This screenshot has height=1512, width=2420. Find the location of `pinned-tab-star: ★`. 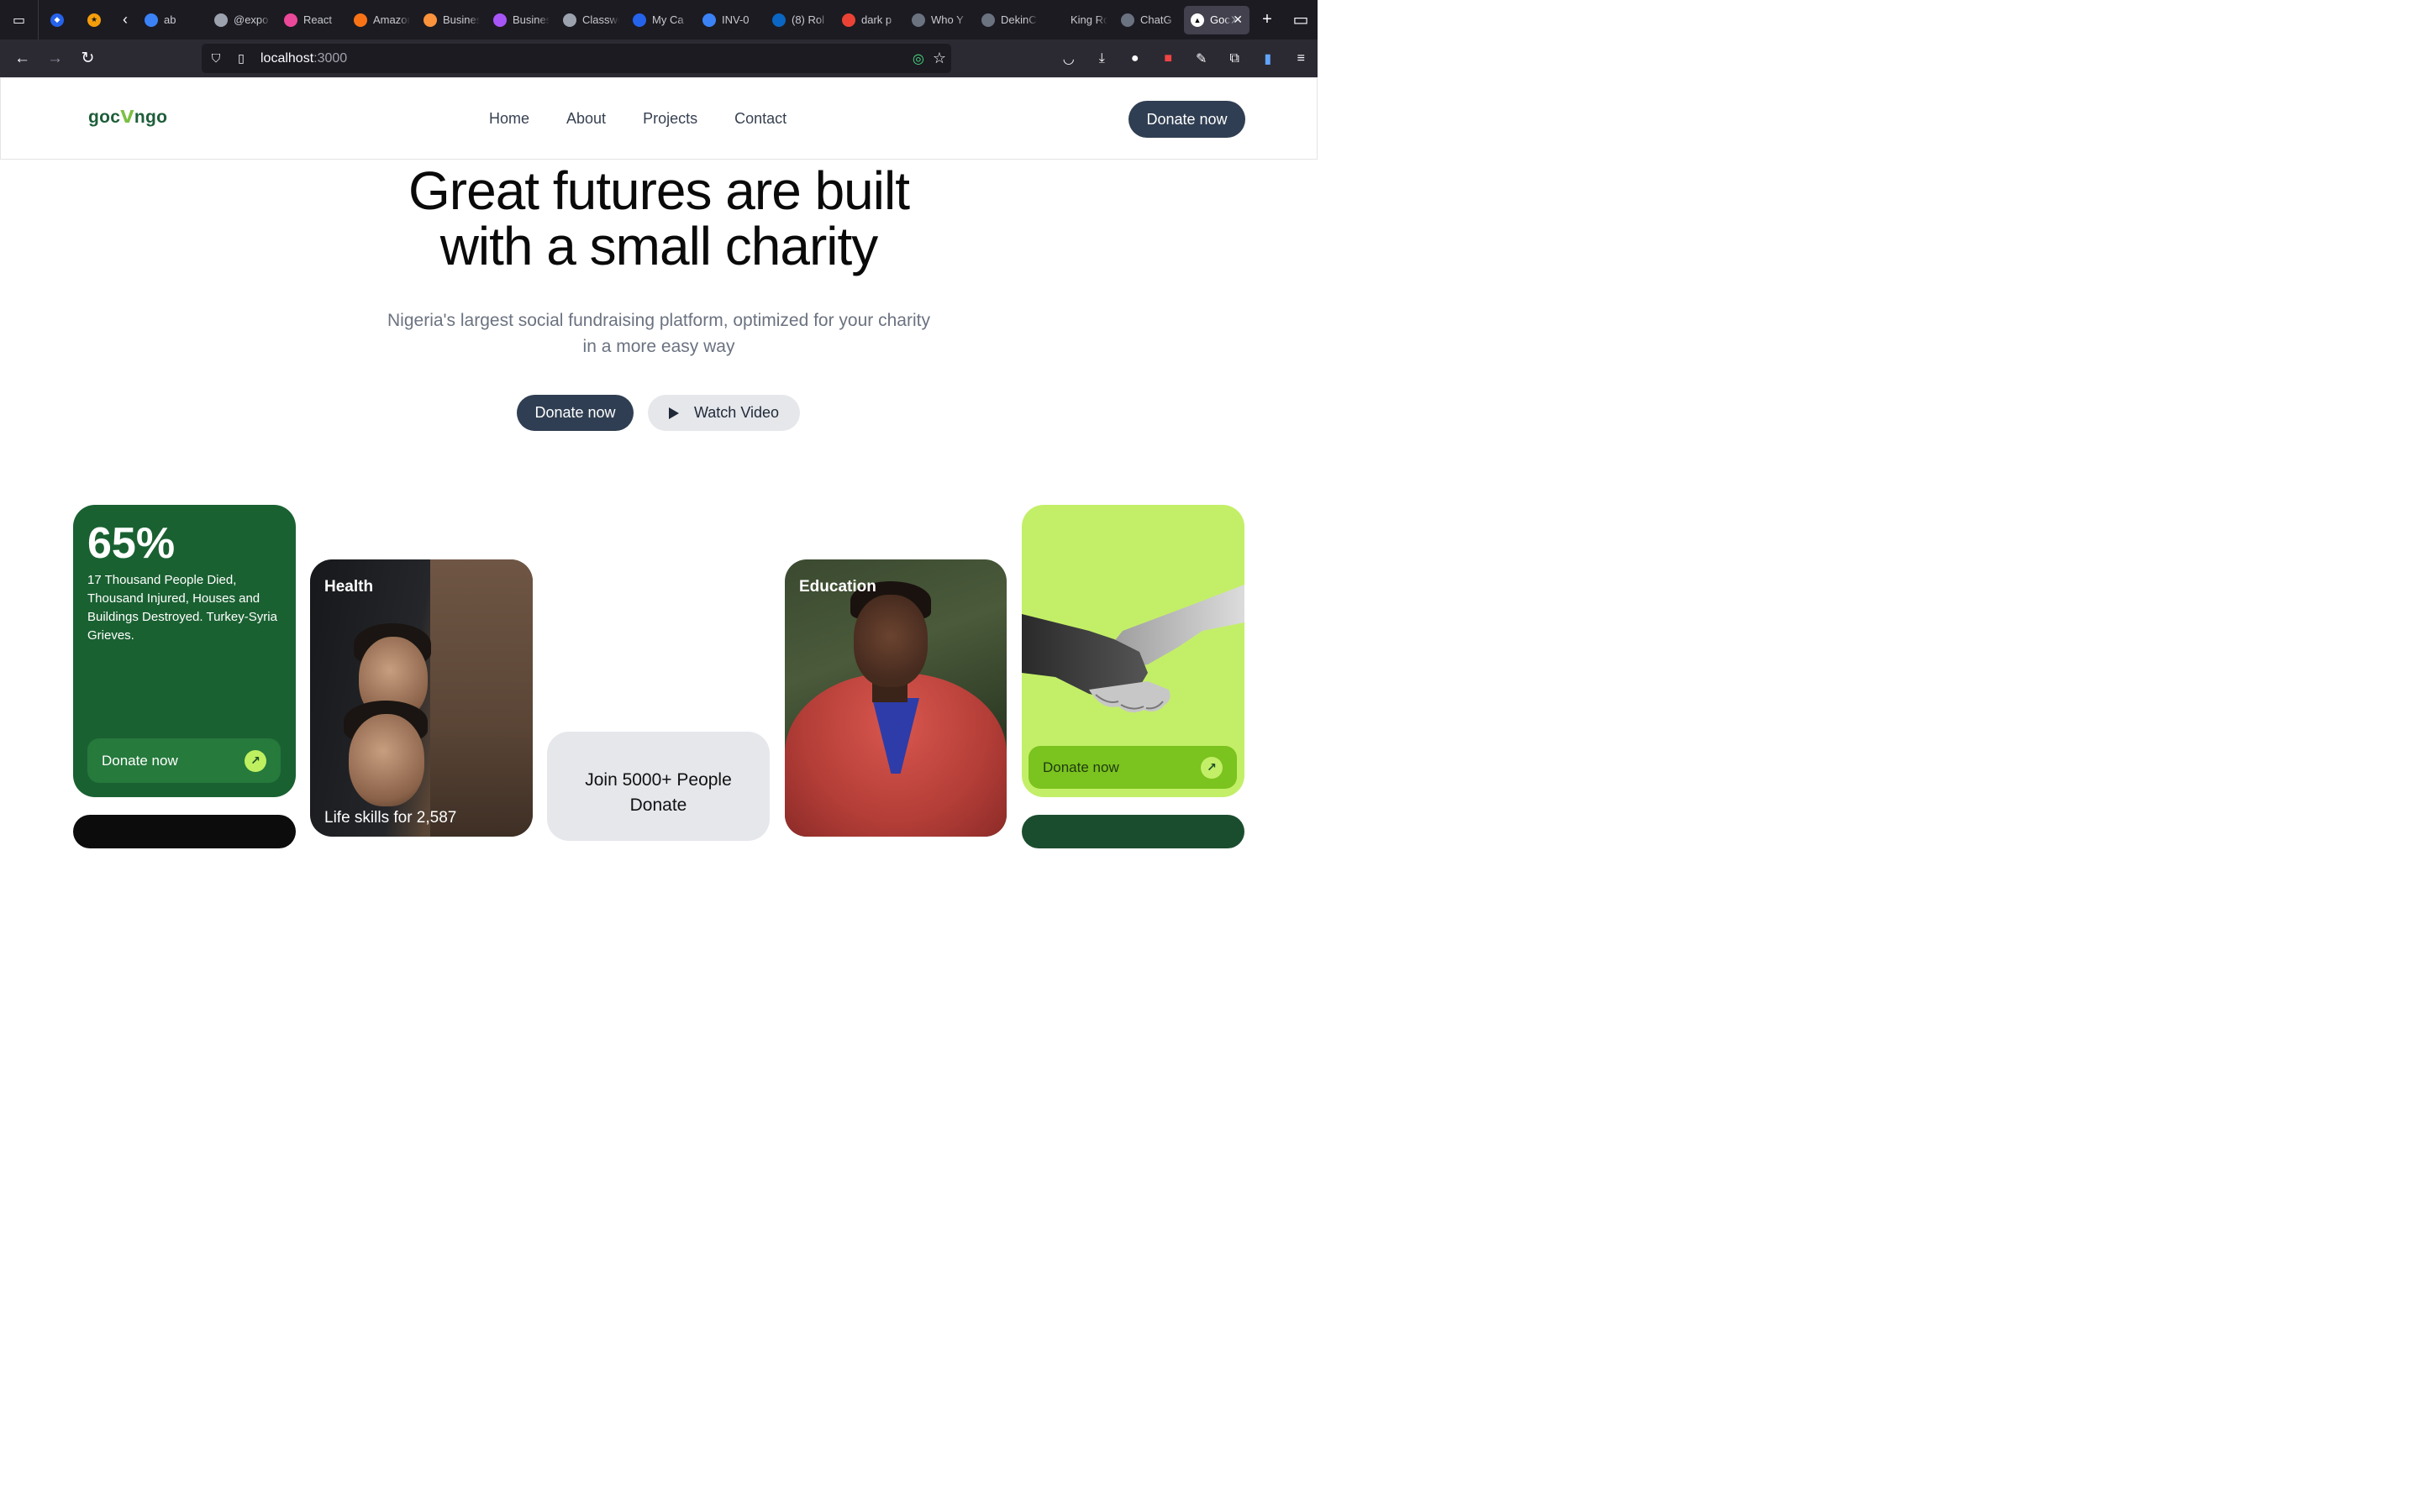

pinned-tab-star: ★ is located at coordinates (94, 19).